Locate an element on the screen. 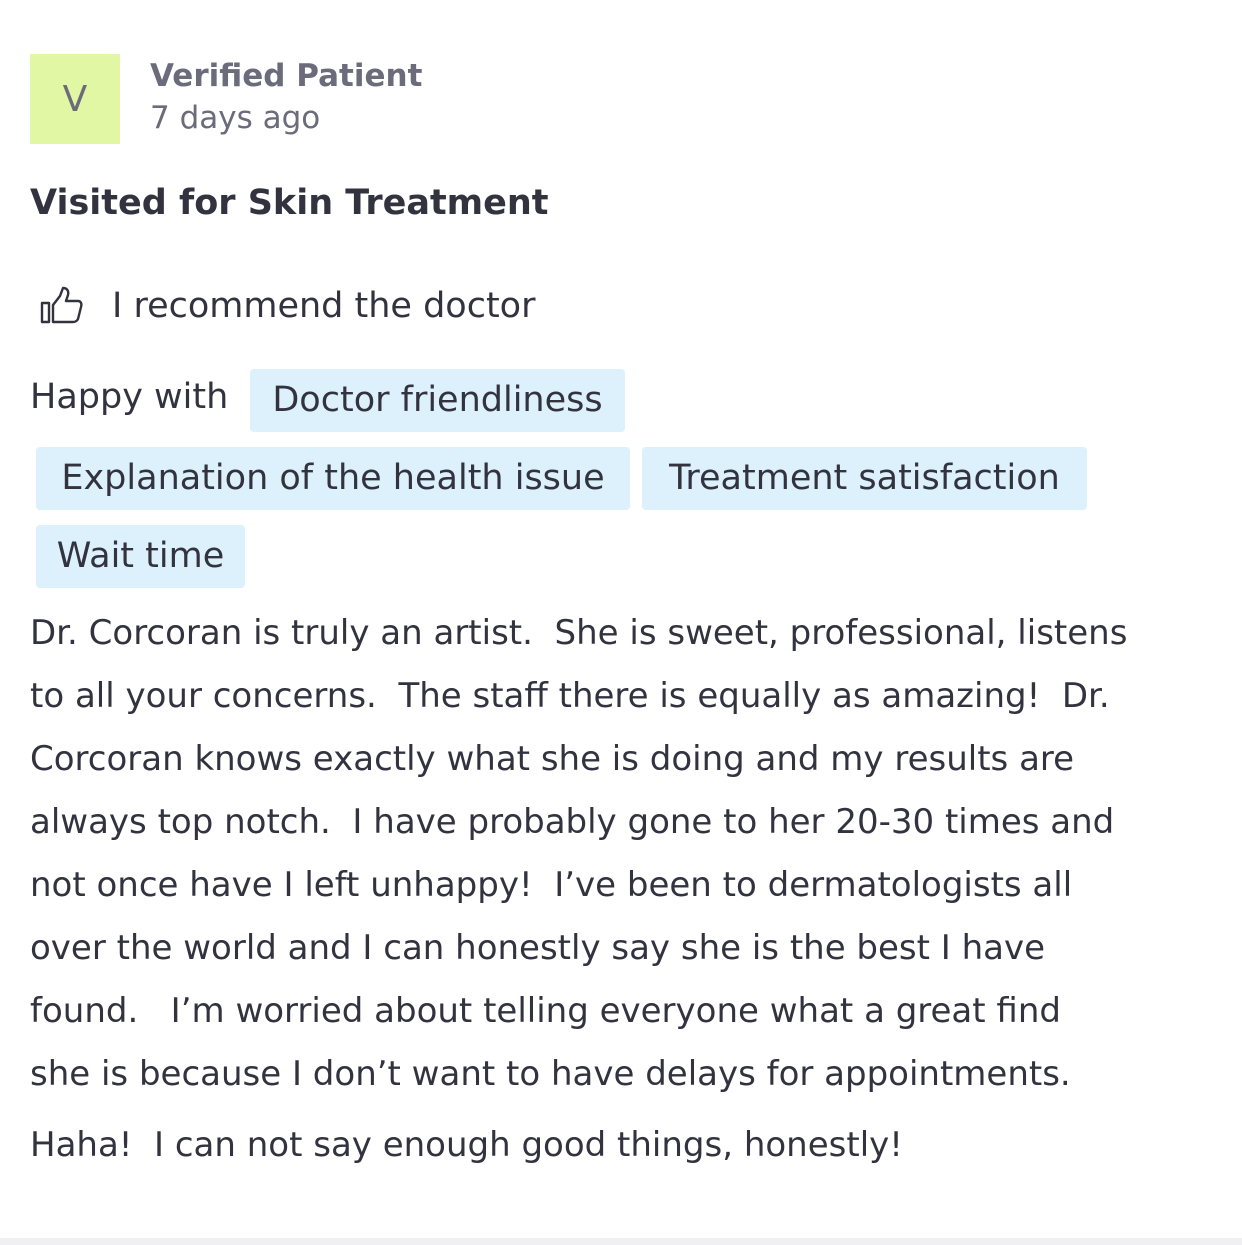 The image size is (1242, 1245). tag-doctor-friendliness: Doctor friendliness is located at coordinates (437, 400).